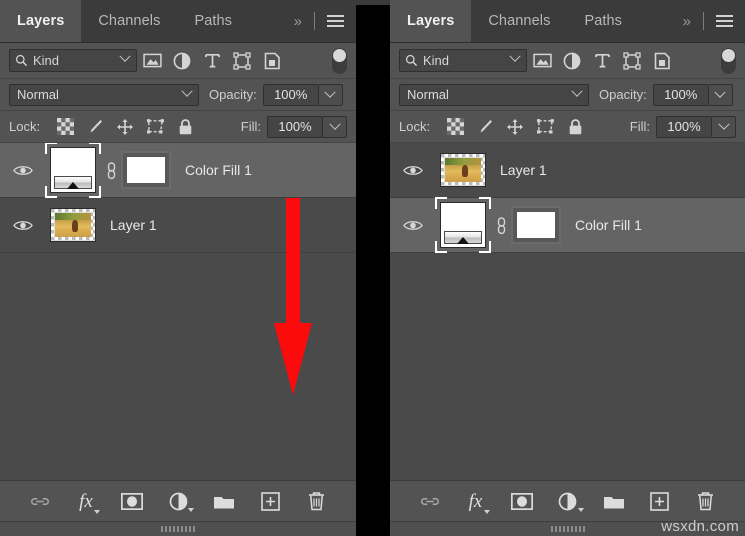  I want to click on blend-mode-row-before: Normal Opacity: 100%, so click(178, 95).